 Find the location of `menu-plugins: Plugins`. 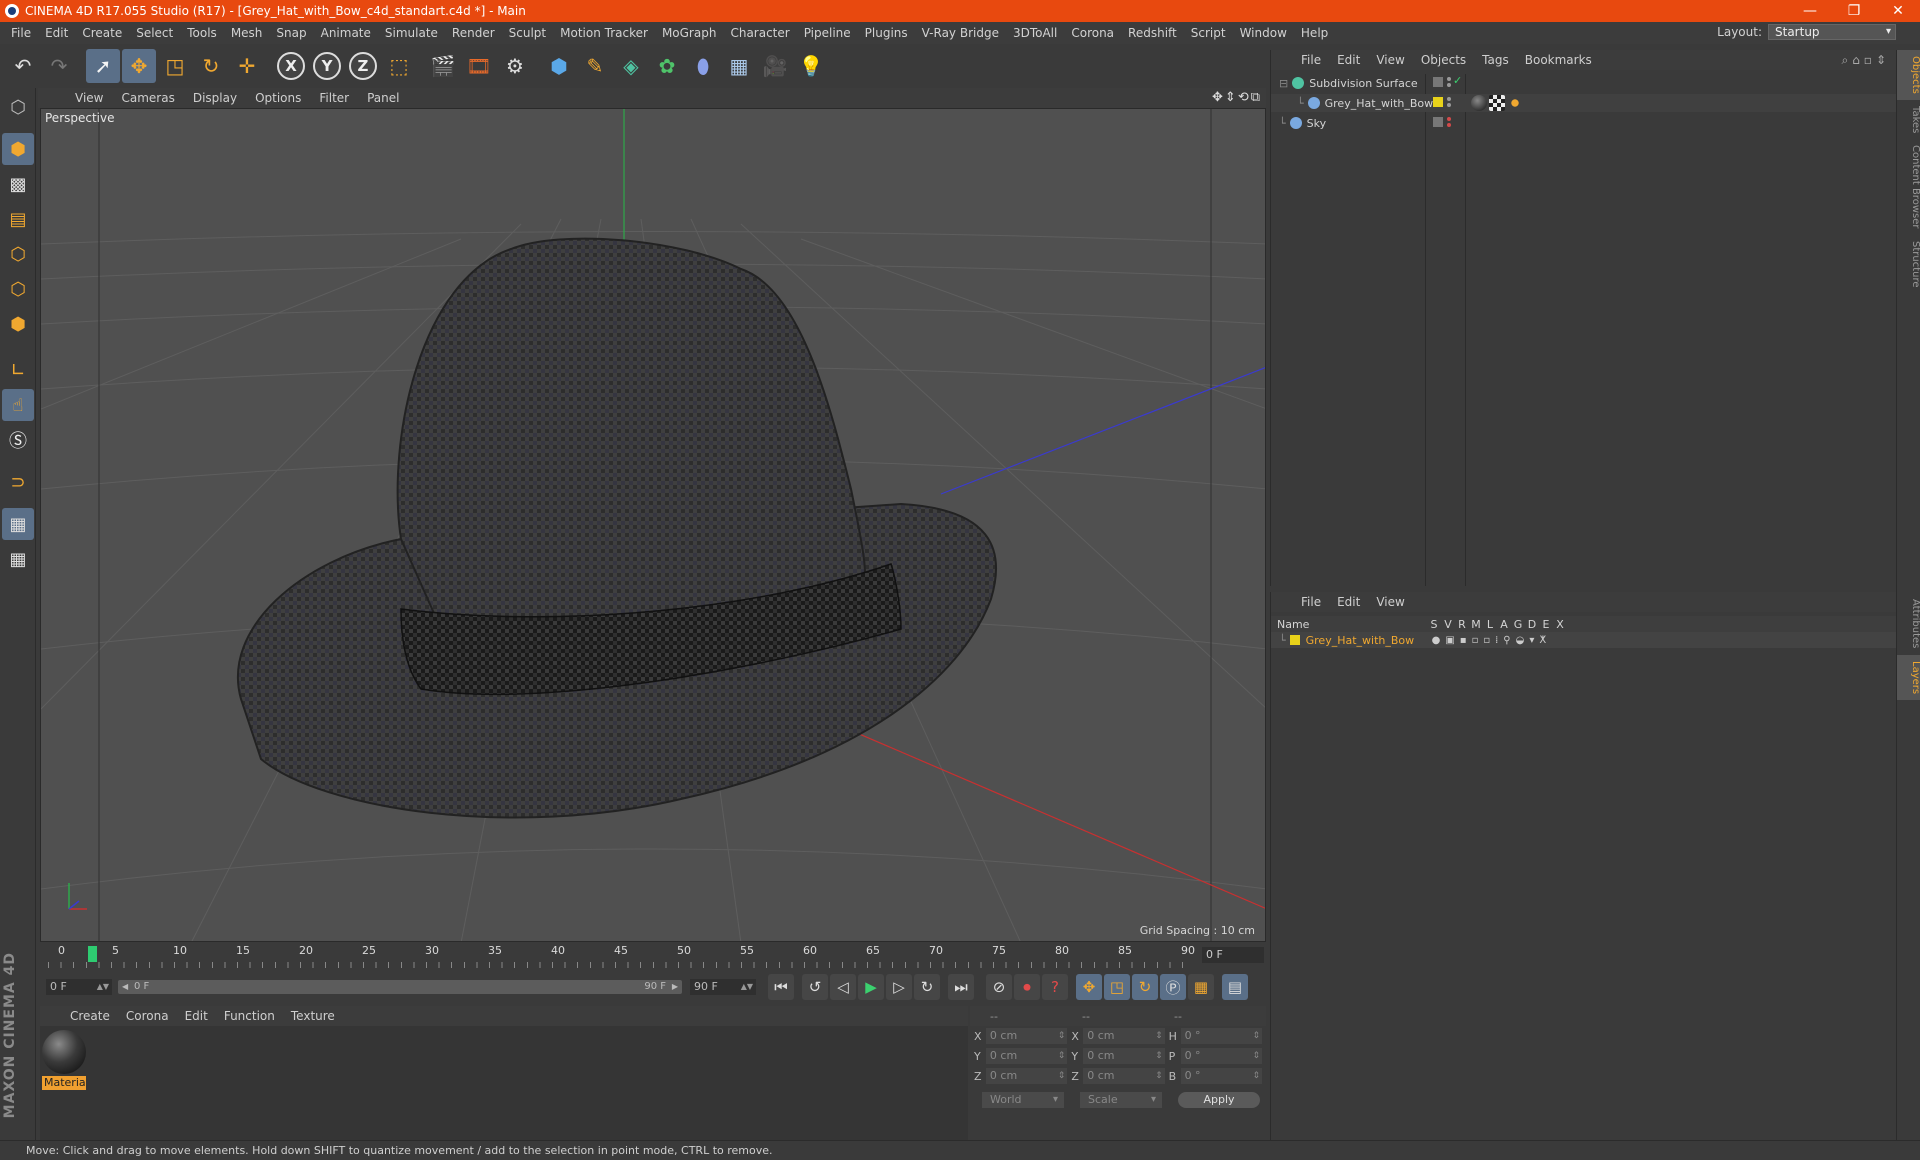

menu-plugins: Plugins is located at coordinates (886, 33).